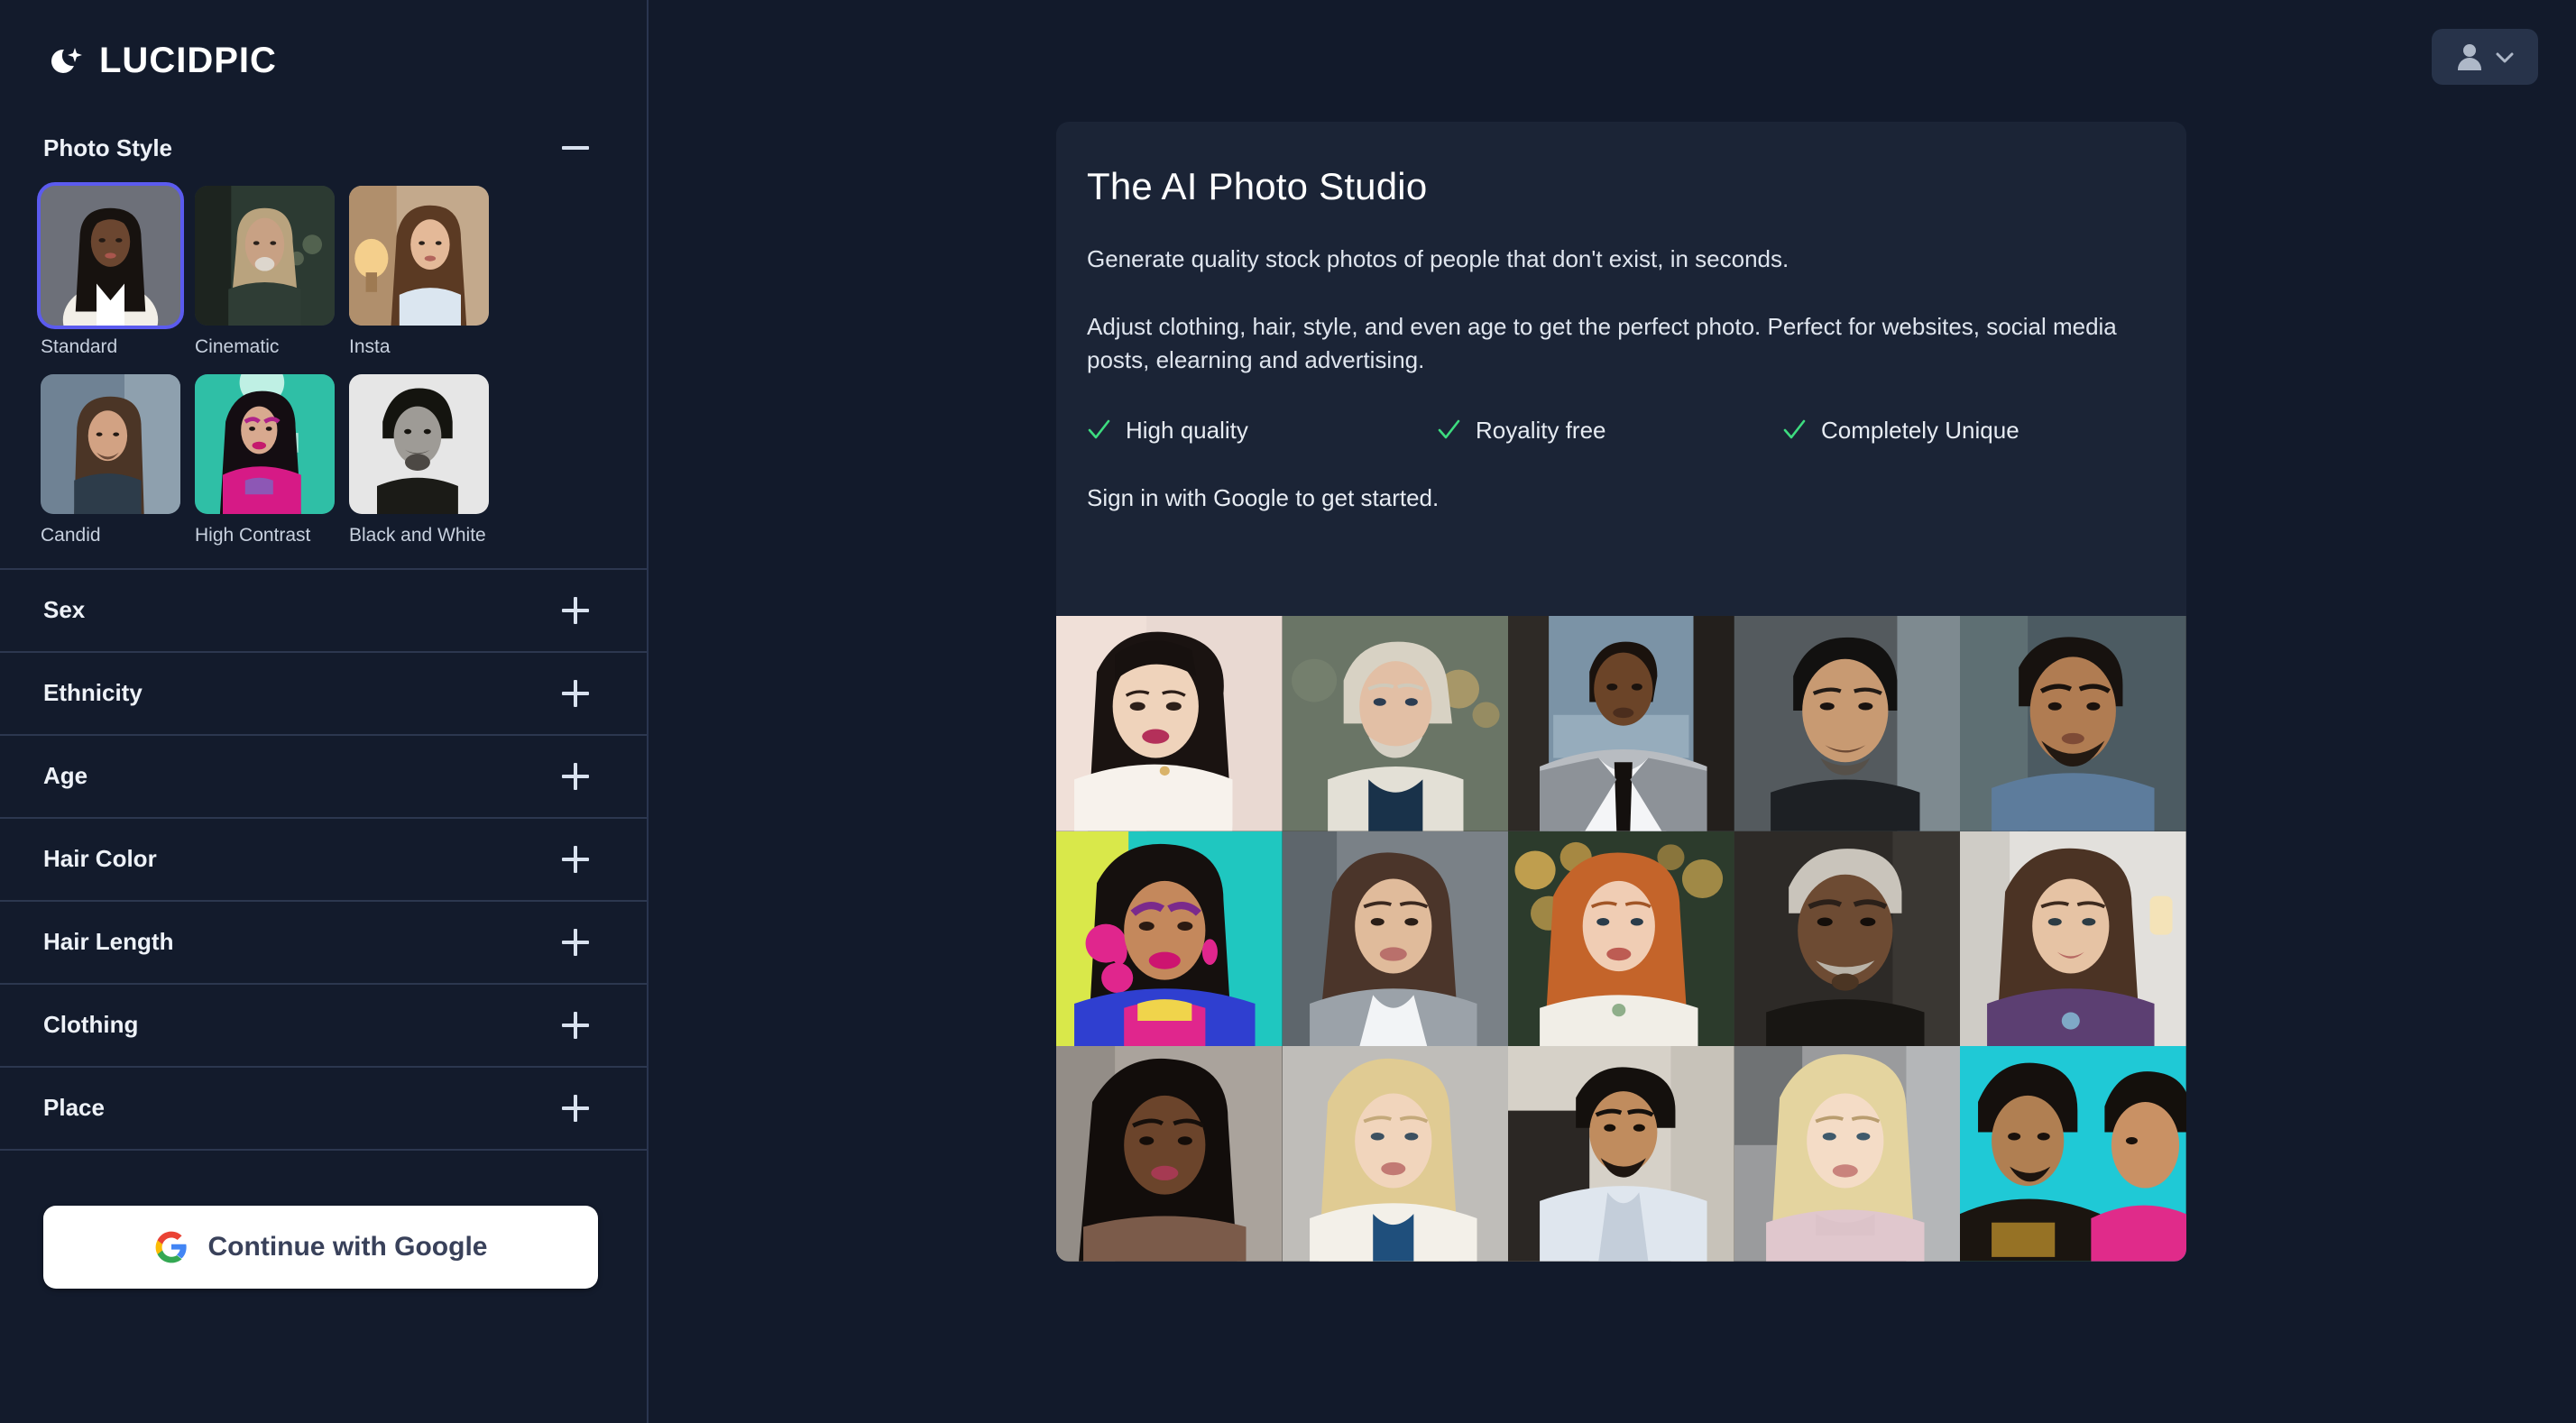 This screenshot has height=1423, width=2576. What do you see at coordinates (71, 535) in the screenshot?
I see `style-label: Candid` at bounding box center [71, 535].